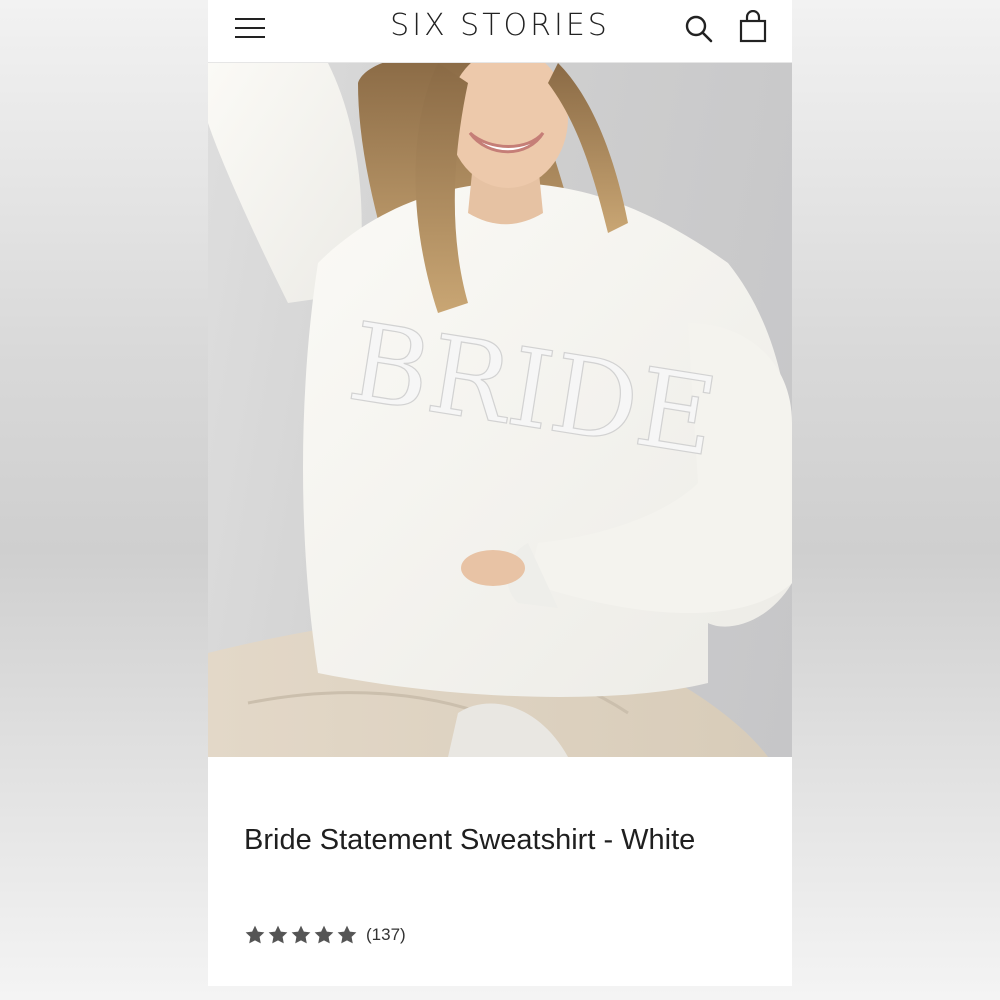 Image resolution: width=1000 pixels, height=1000 pixels. I want to click on hamburger-menu-icon, so click(250, 29).